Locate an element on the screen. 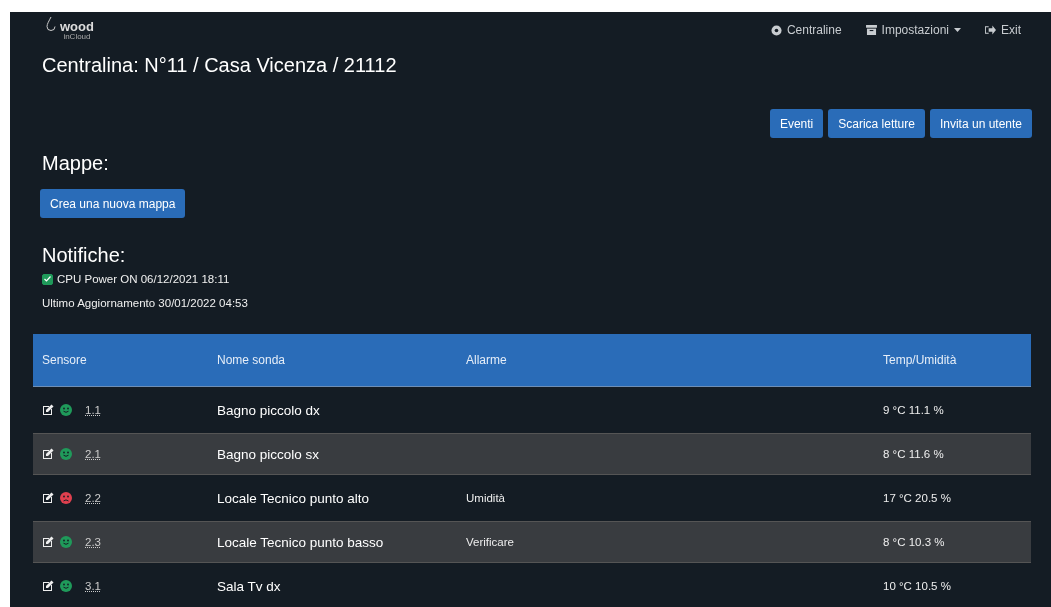 The image size is (1051, 607). drop-logo-icon is located at coordinates (51, 23).